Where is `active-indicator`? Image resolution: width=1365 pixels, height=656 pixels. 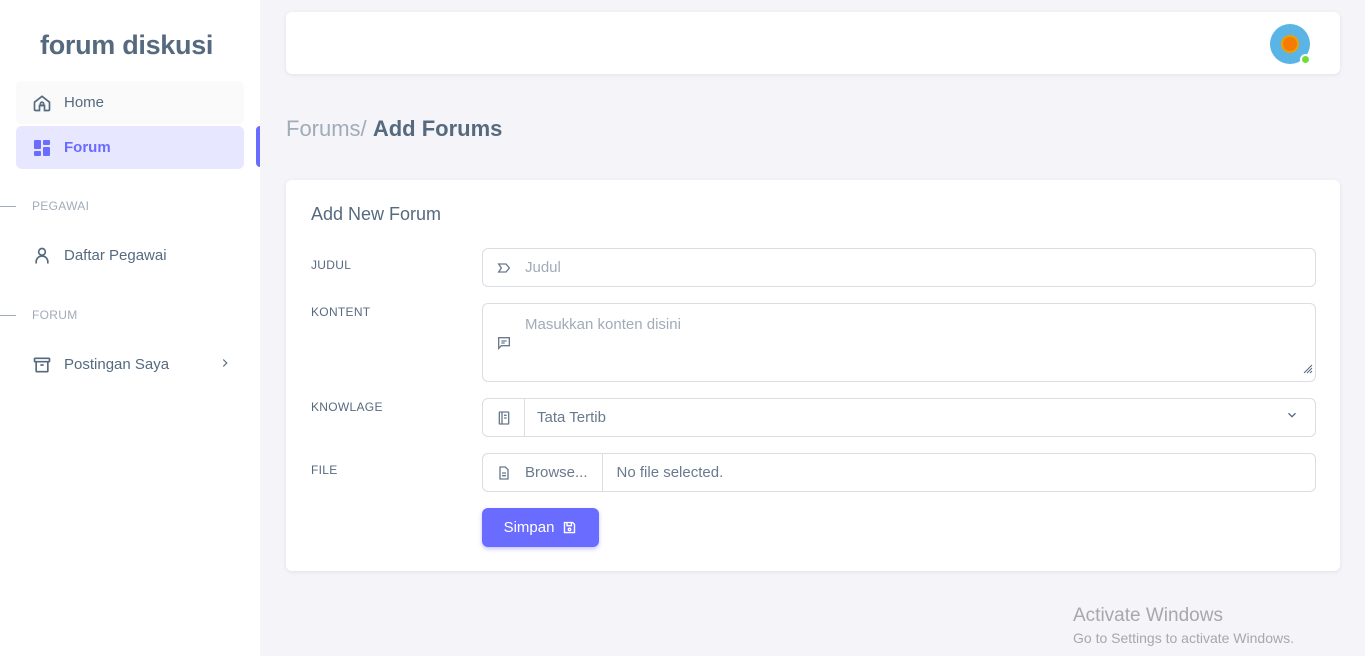
active-indicator is located at coordinates (258, 146).